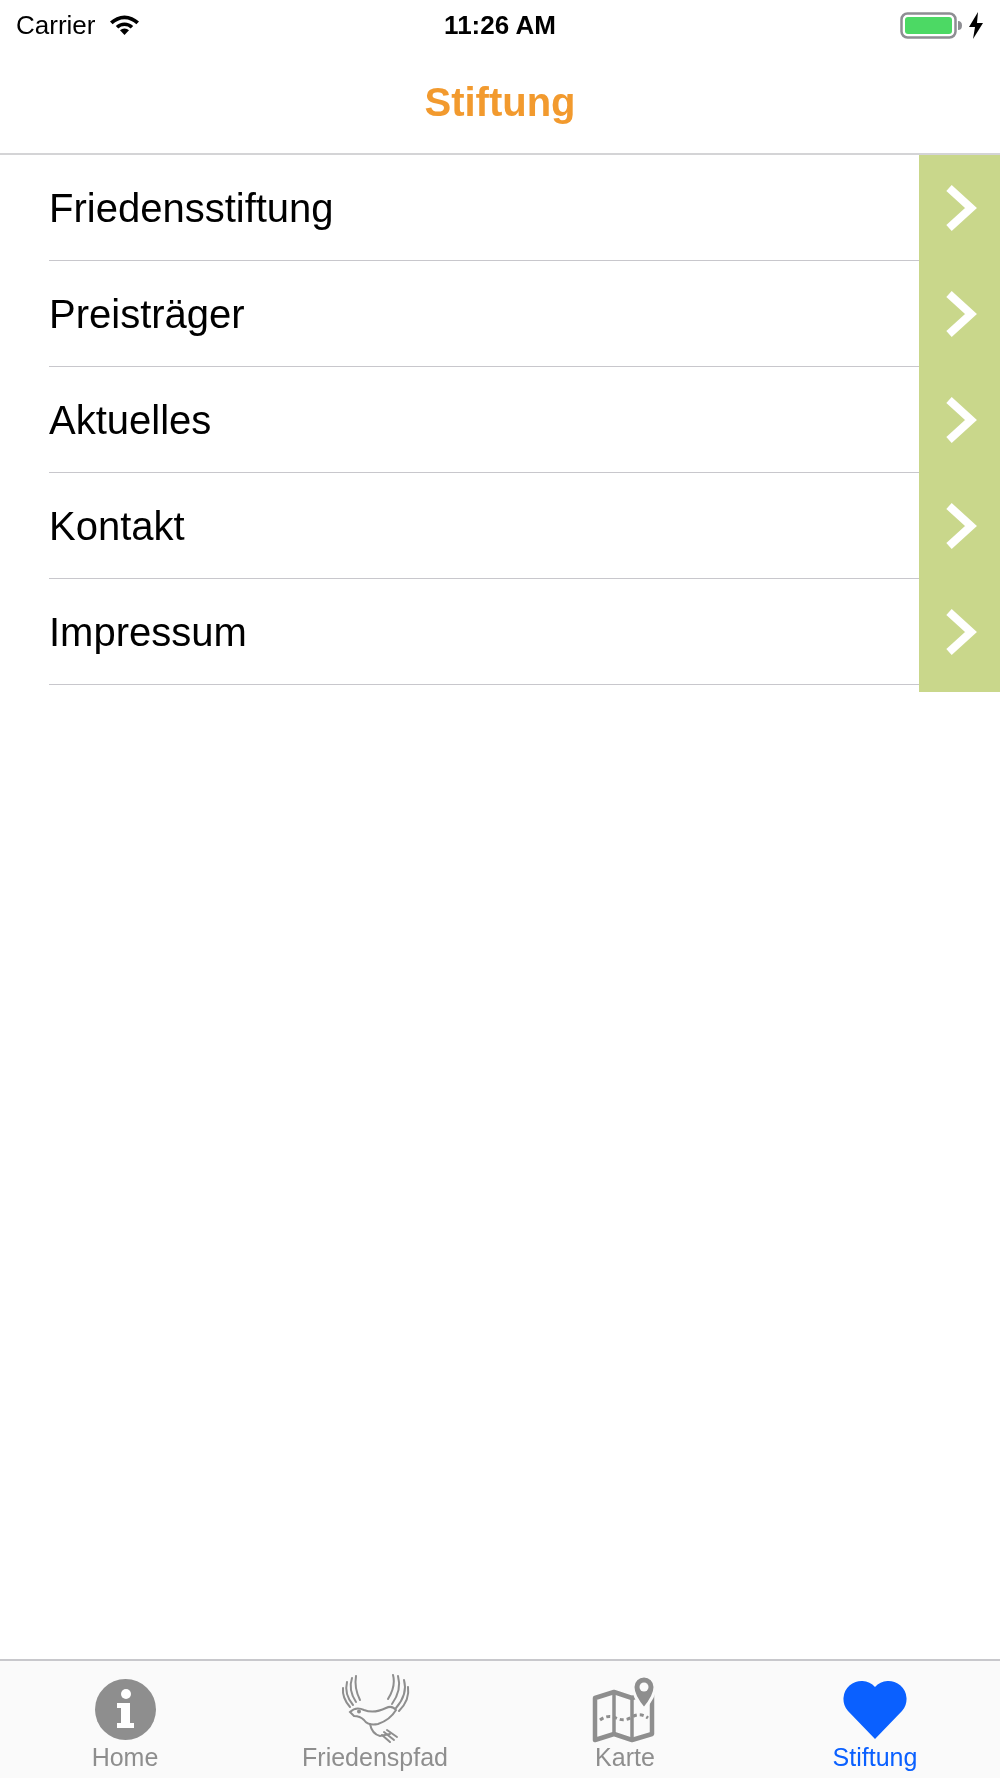  I want to click on info-icon, so click(125, 1709).